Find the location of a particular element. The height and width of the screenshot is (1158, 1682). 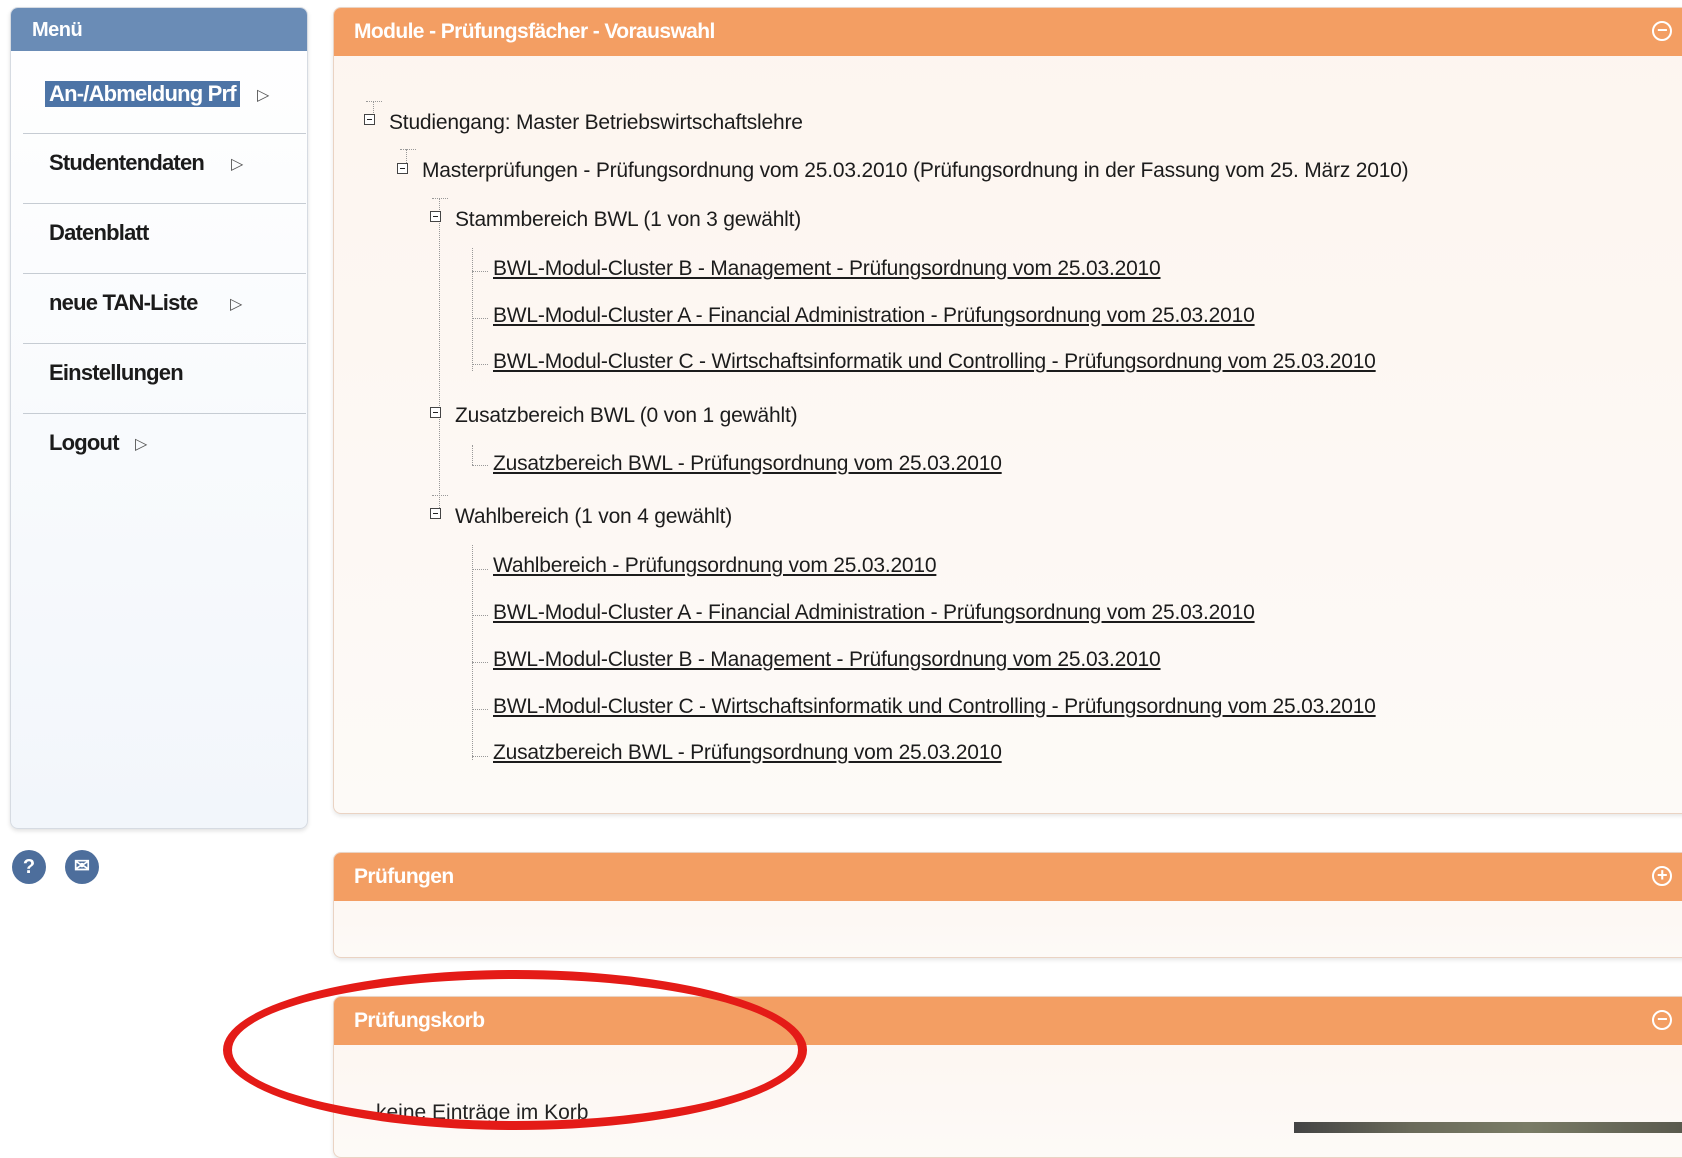

pruefungen-panel-title: Prüfungen is located at coordinates (404, 876).